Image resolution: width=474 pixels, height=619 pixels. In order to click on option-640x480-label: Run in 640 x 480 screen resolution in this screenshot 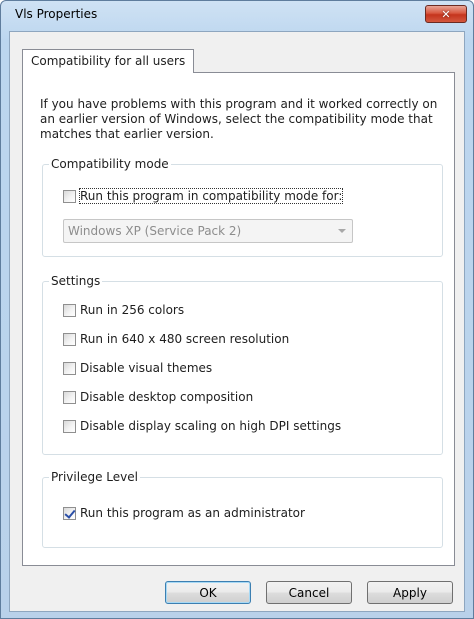, I will do `click(184, 339)`.